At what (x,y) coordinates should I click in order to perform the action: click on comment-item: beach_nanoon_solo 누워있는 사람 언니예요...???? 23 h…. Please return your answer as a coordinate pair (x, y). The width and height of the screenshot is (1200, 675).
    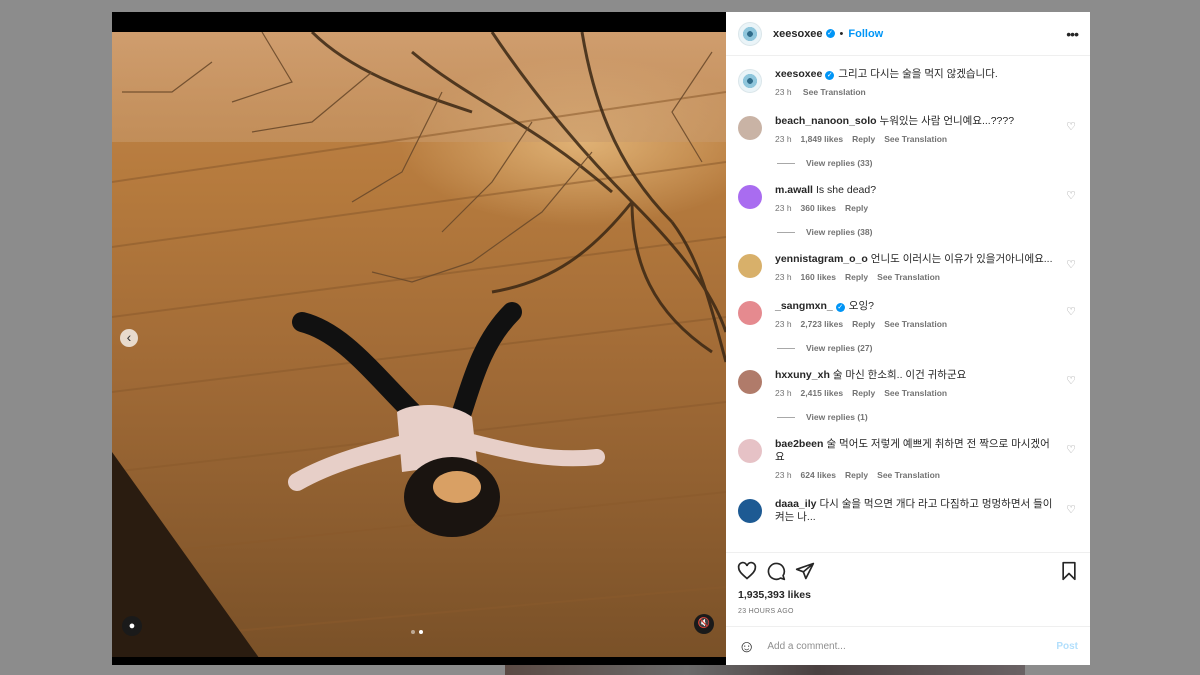
    Looking at the image, I should click on (908, 141).